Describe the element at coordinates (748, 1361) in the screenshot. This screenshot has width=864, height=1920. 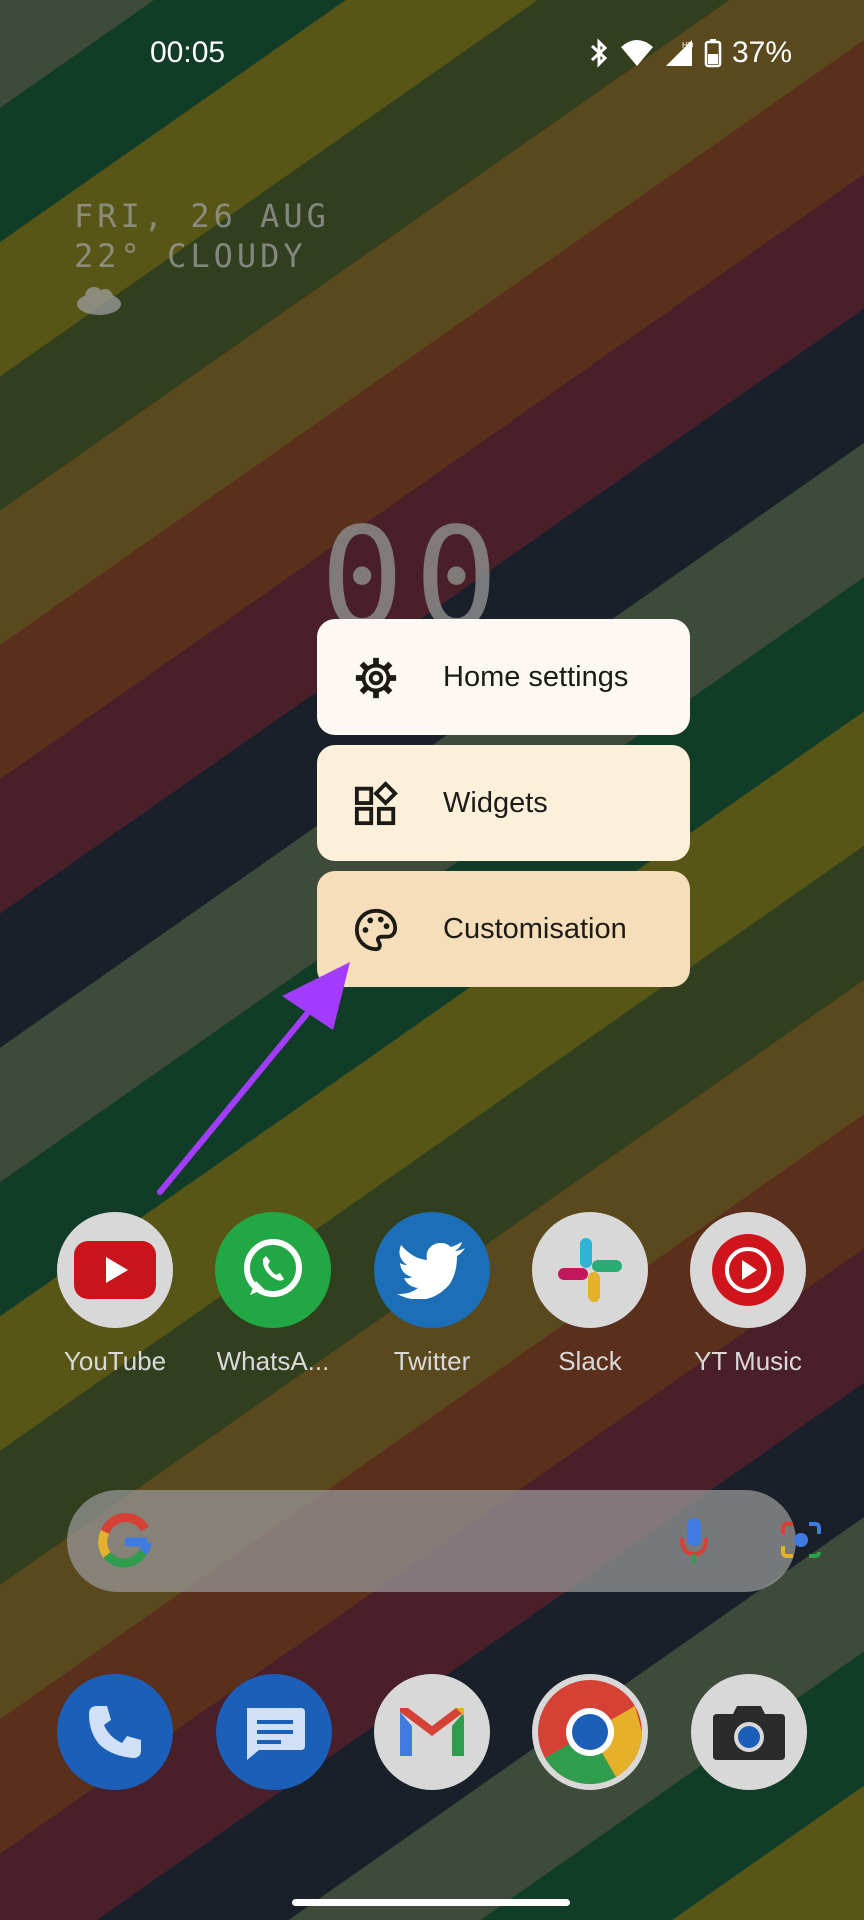
I see `app-label-yt-music: YT Music` at that location.